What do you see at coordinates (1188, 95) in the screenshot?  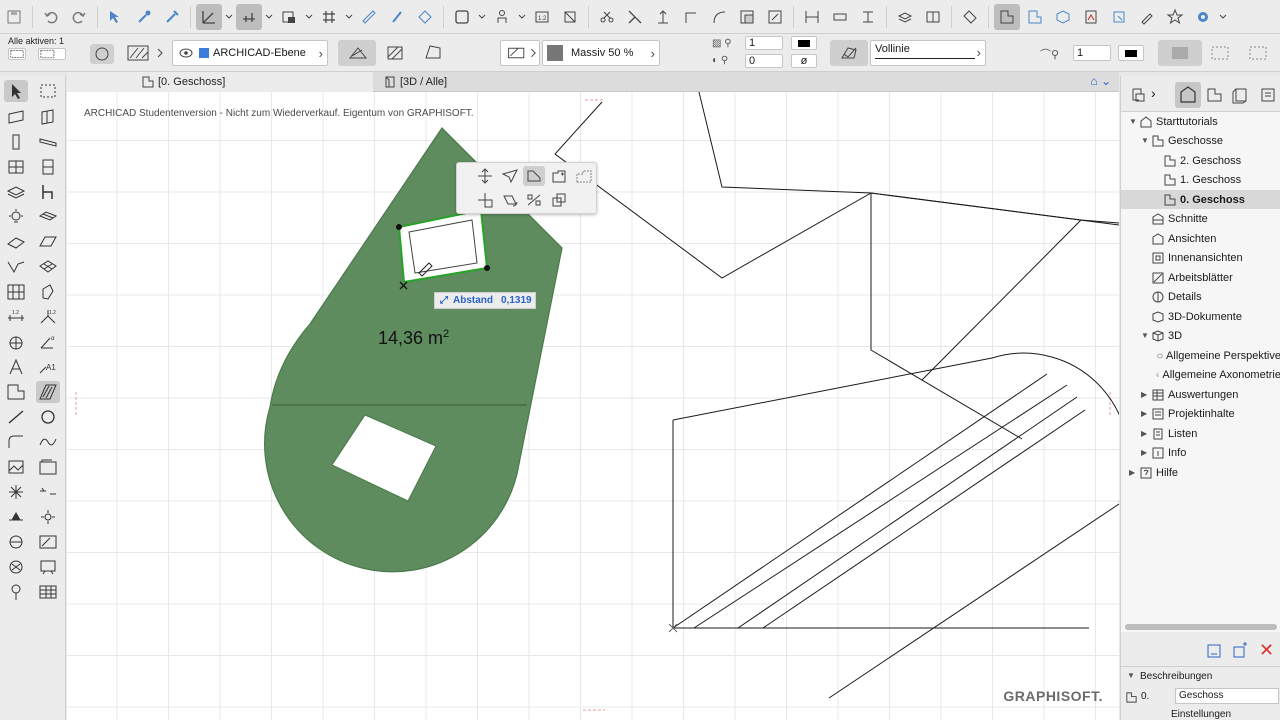 I see `project-map-tab-icon` at bounding box center [1188, 95].